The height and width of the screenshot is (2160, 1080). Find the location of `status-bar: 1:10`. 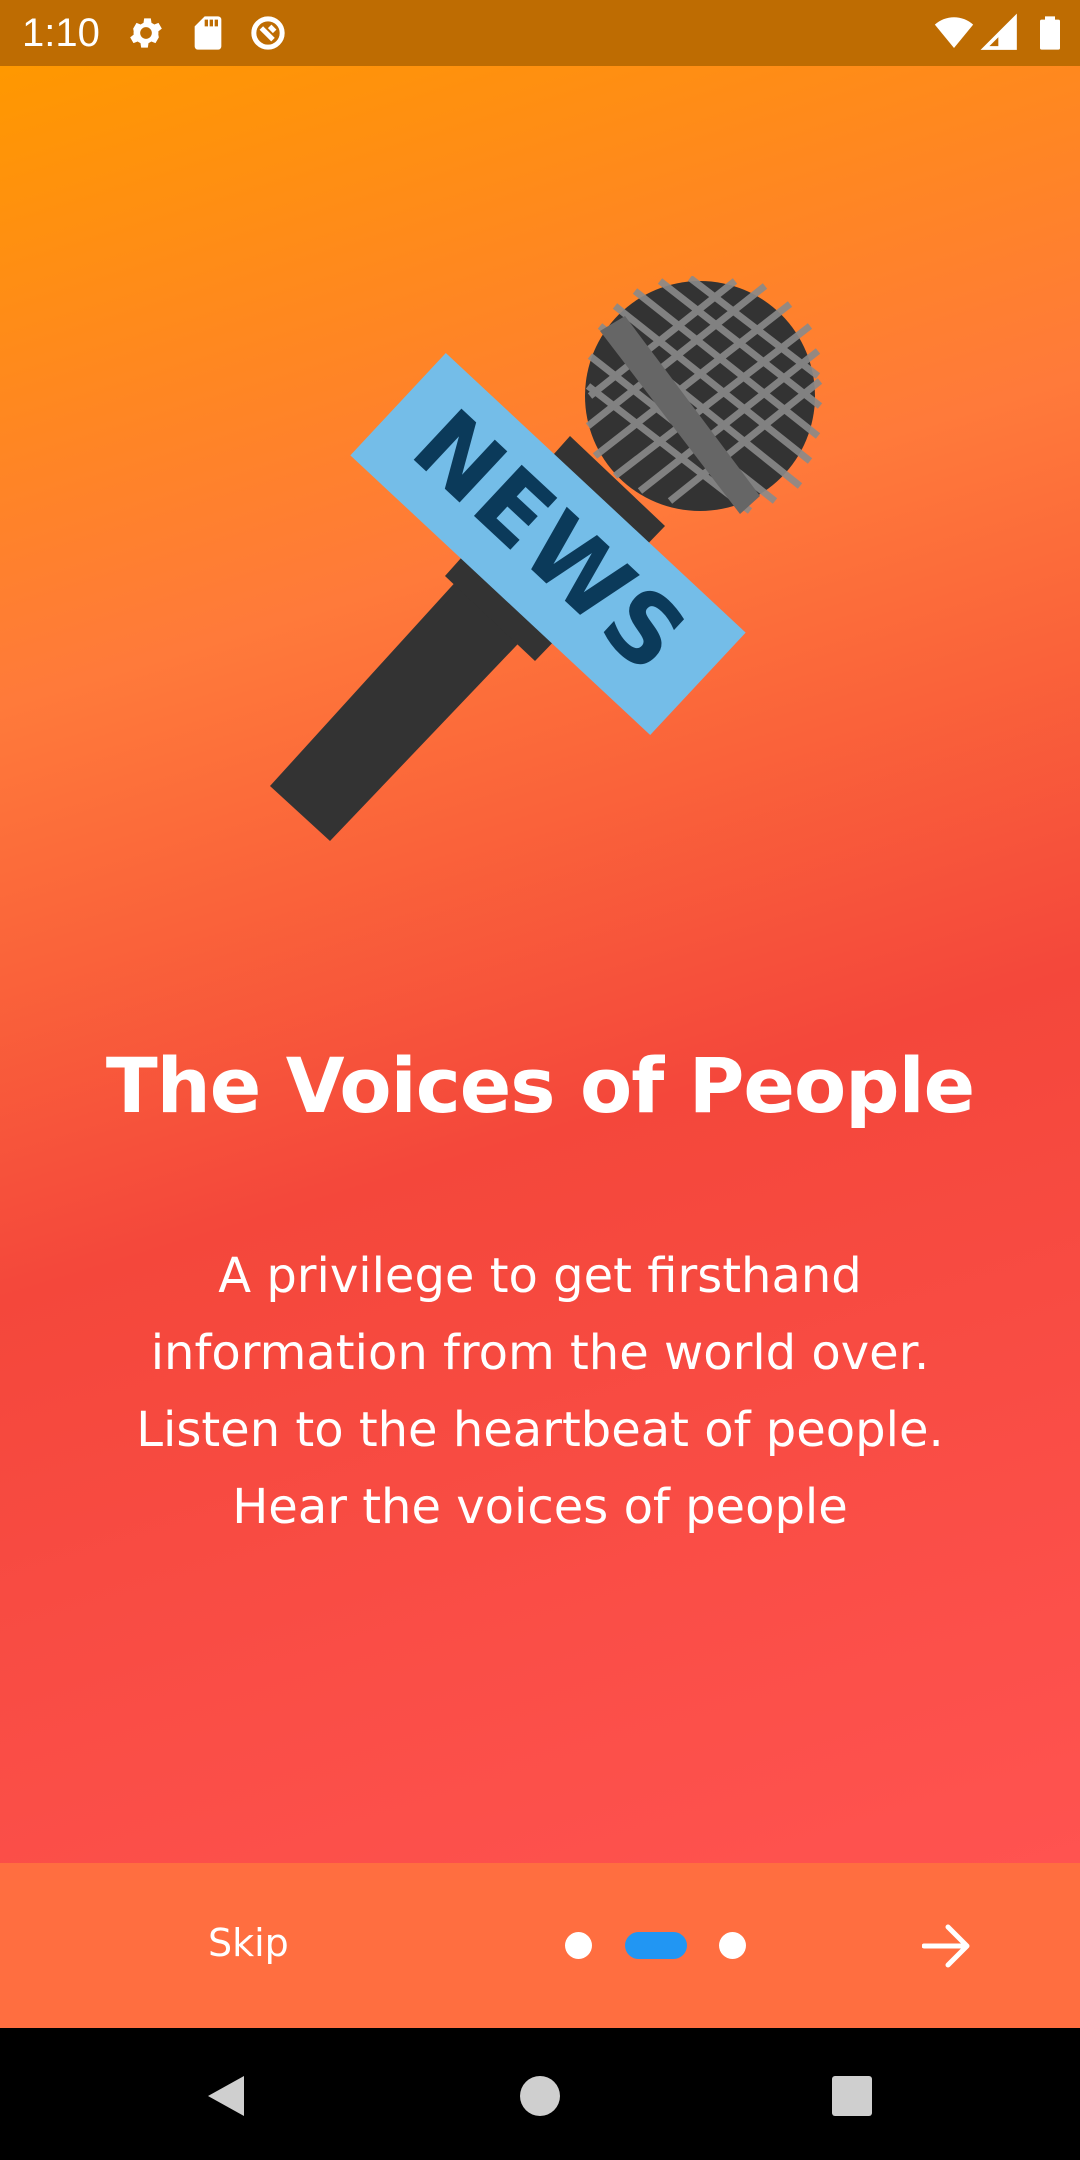

status-bar: 1:10 is located at coordinates (540, 33).